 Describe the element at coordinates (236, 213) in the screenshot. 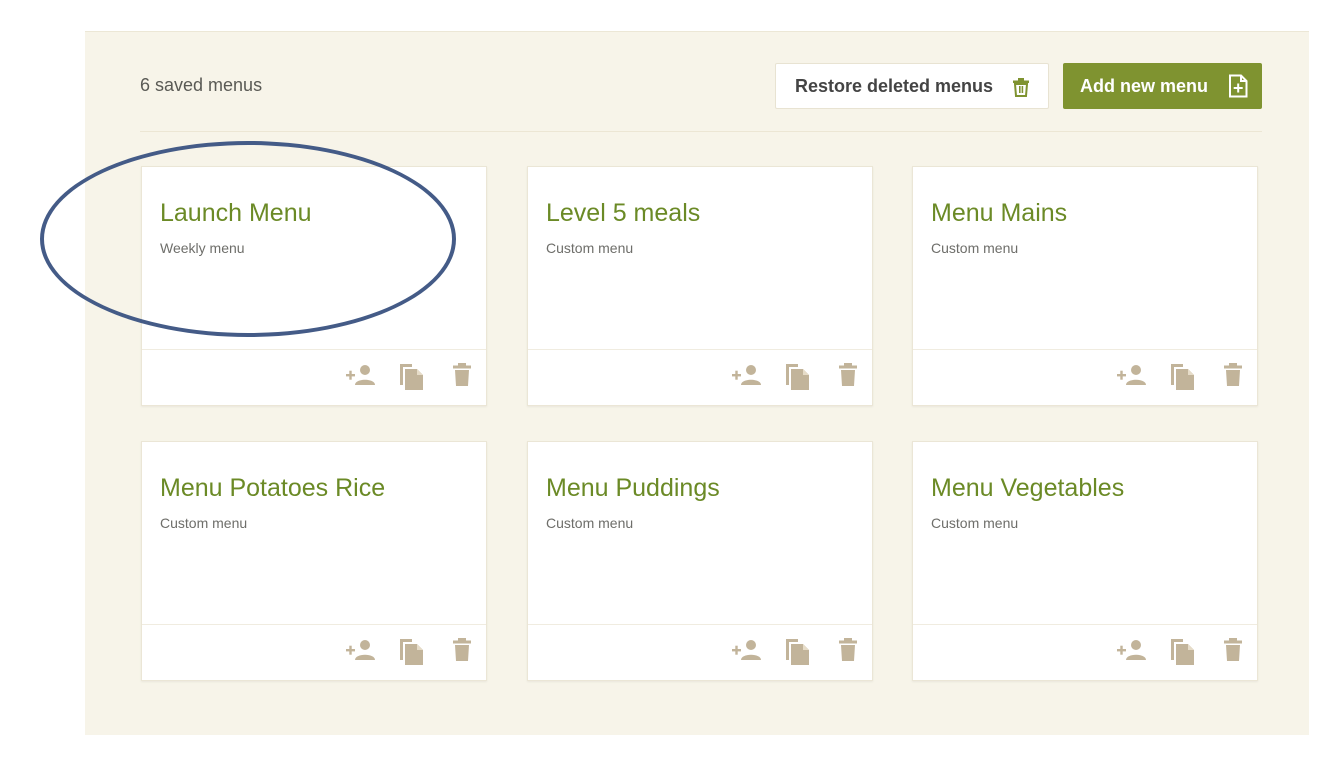

I see `menu-card-title: Launch Menu` at that location.